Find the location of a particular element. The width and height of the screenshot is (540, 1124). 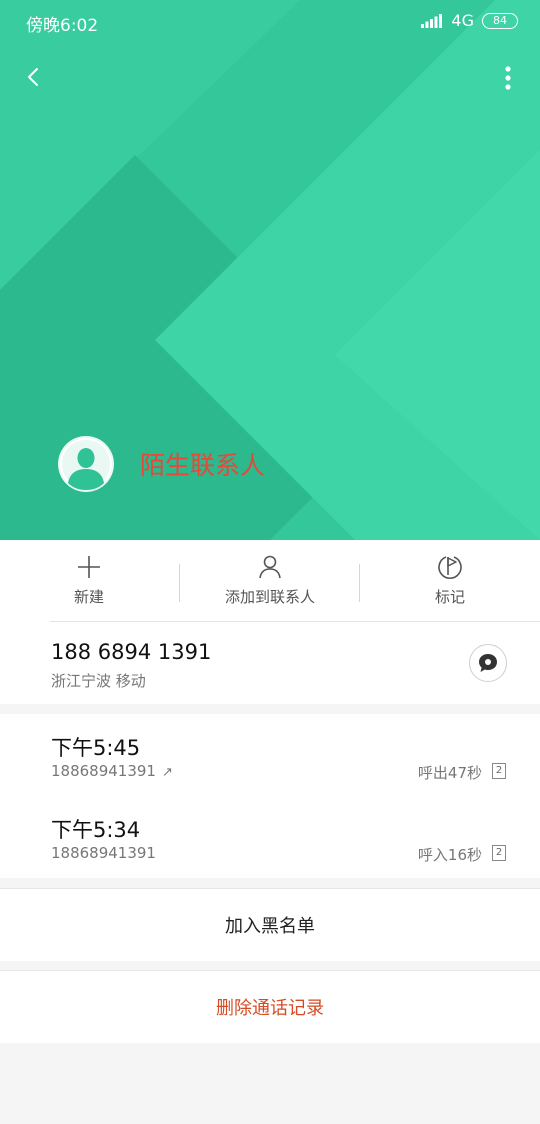

call-time: 下午5:45 is located at coordinates (96, 748).